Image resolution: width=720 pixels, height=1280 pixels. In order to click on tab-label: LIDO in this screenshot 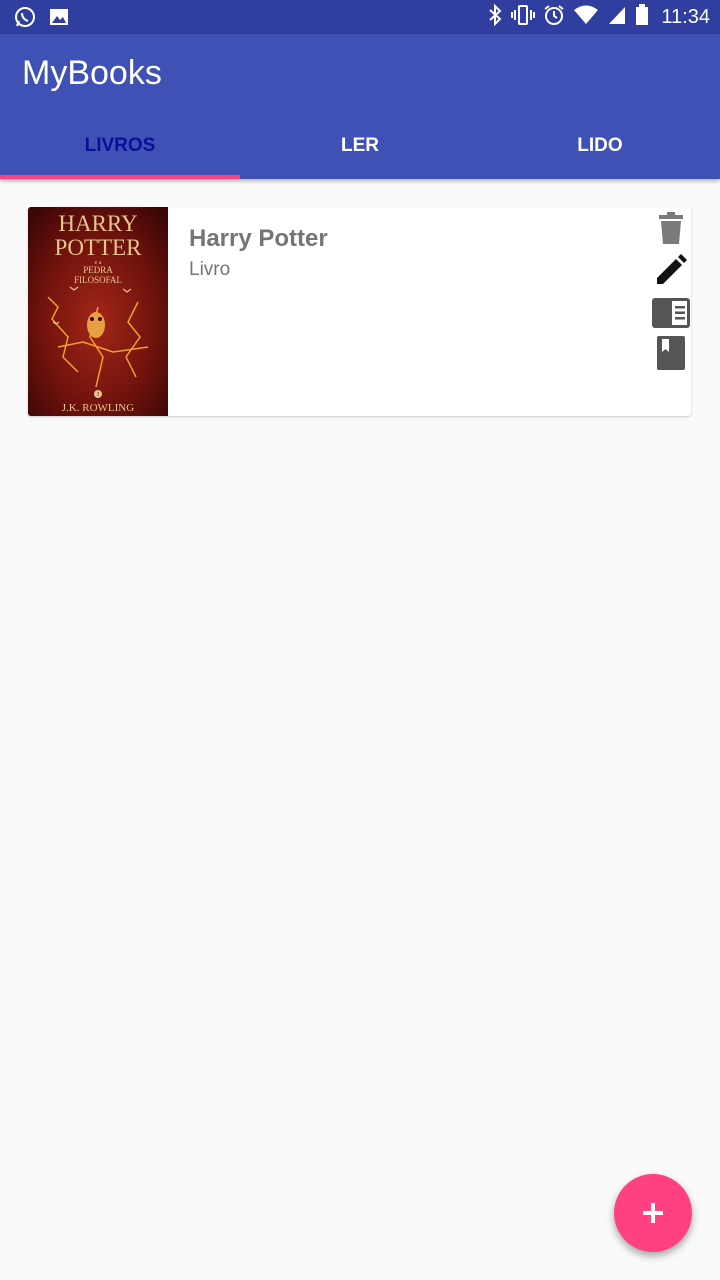, I will do `click(600, 145)`.